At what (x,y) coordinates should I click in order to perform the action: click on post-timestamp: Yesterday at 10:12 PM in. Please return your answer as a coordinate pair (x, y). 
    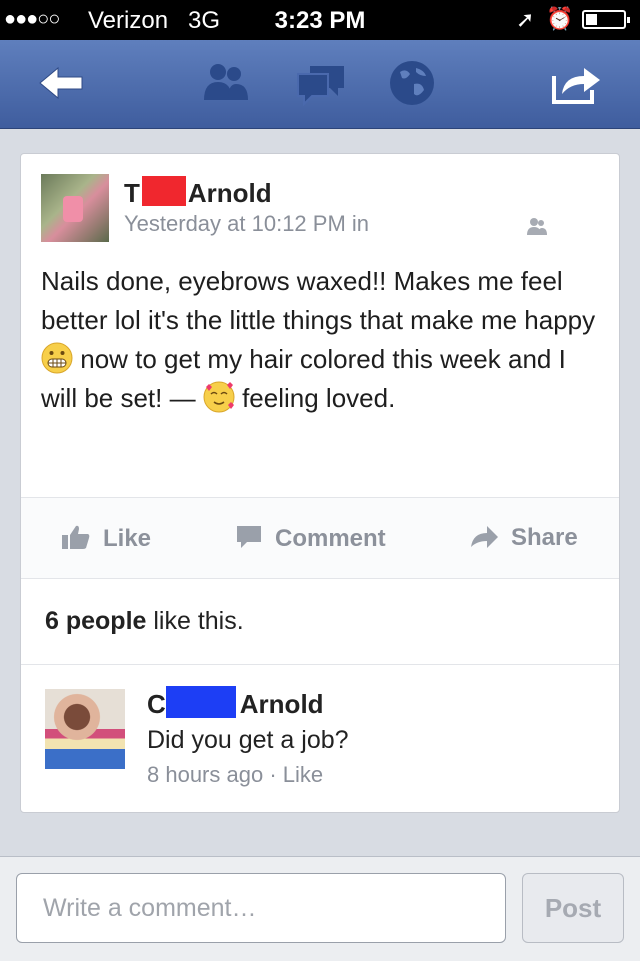
    Looking at the image, I should click on (246, 224).